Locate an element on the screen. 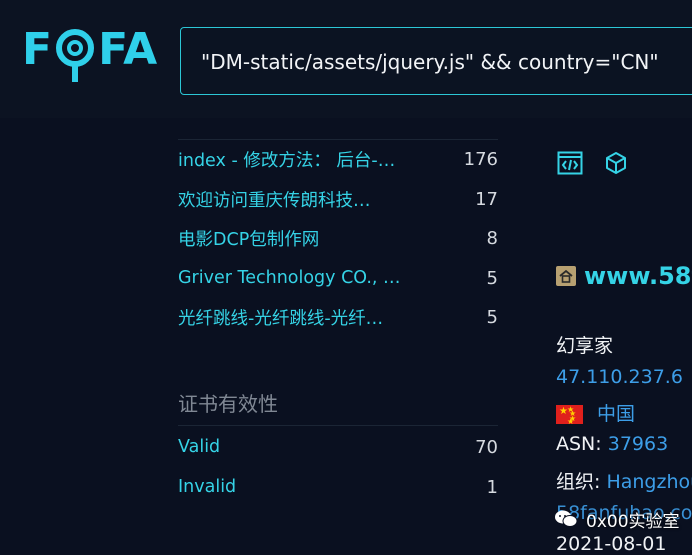 The image size is (692, 555). result-ip-link: 47.110.237.6 is located at coordinates (619, 377).